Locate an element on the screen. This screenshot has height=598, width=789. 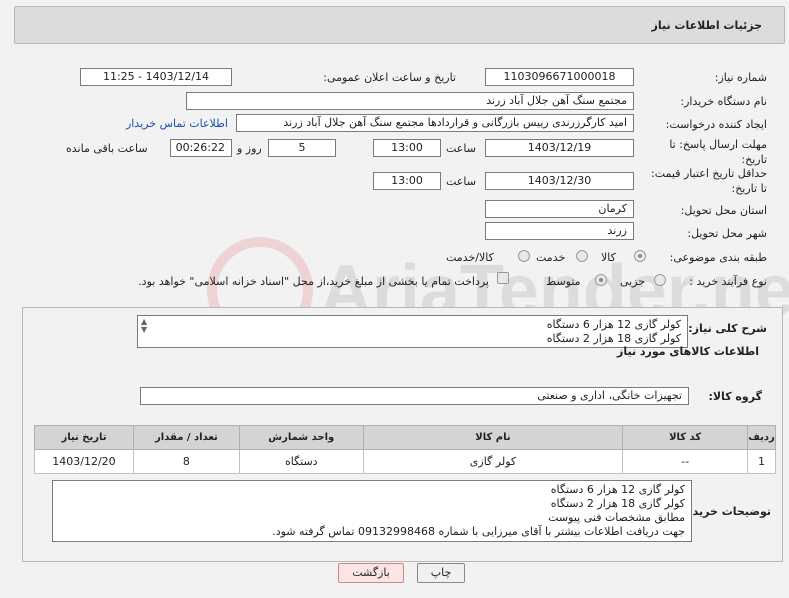
process-radio-minor is located at coordinates (660, 280).